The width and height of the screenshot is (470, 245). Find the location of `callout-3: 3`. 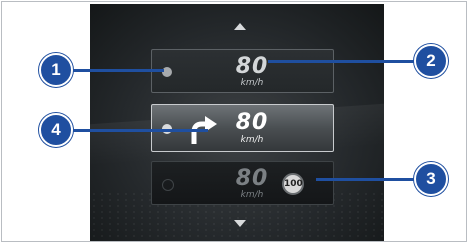

callout-3: 3 is located at coordinates (431, 179).